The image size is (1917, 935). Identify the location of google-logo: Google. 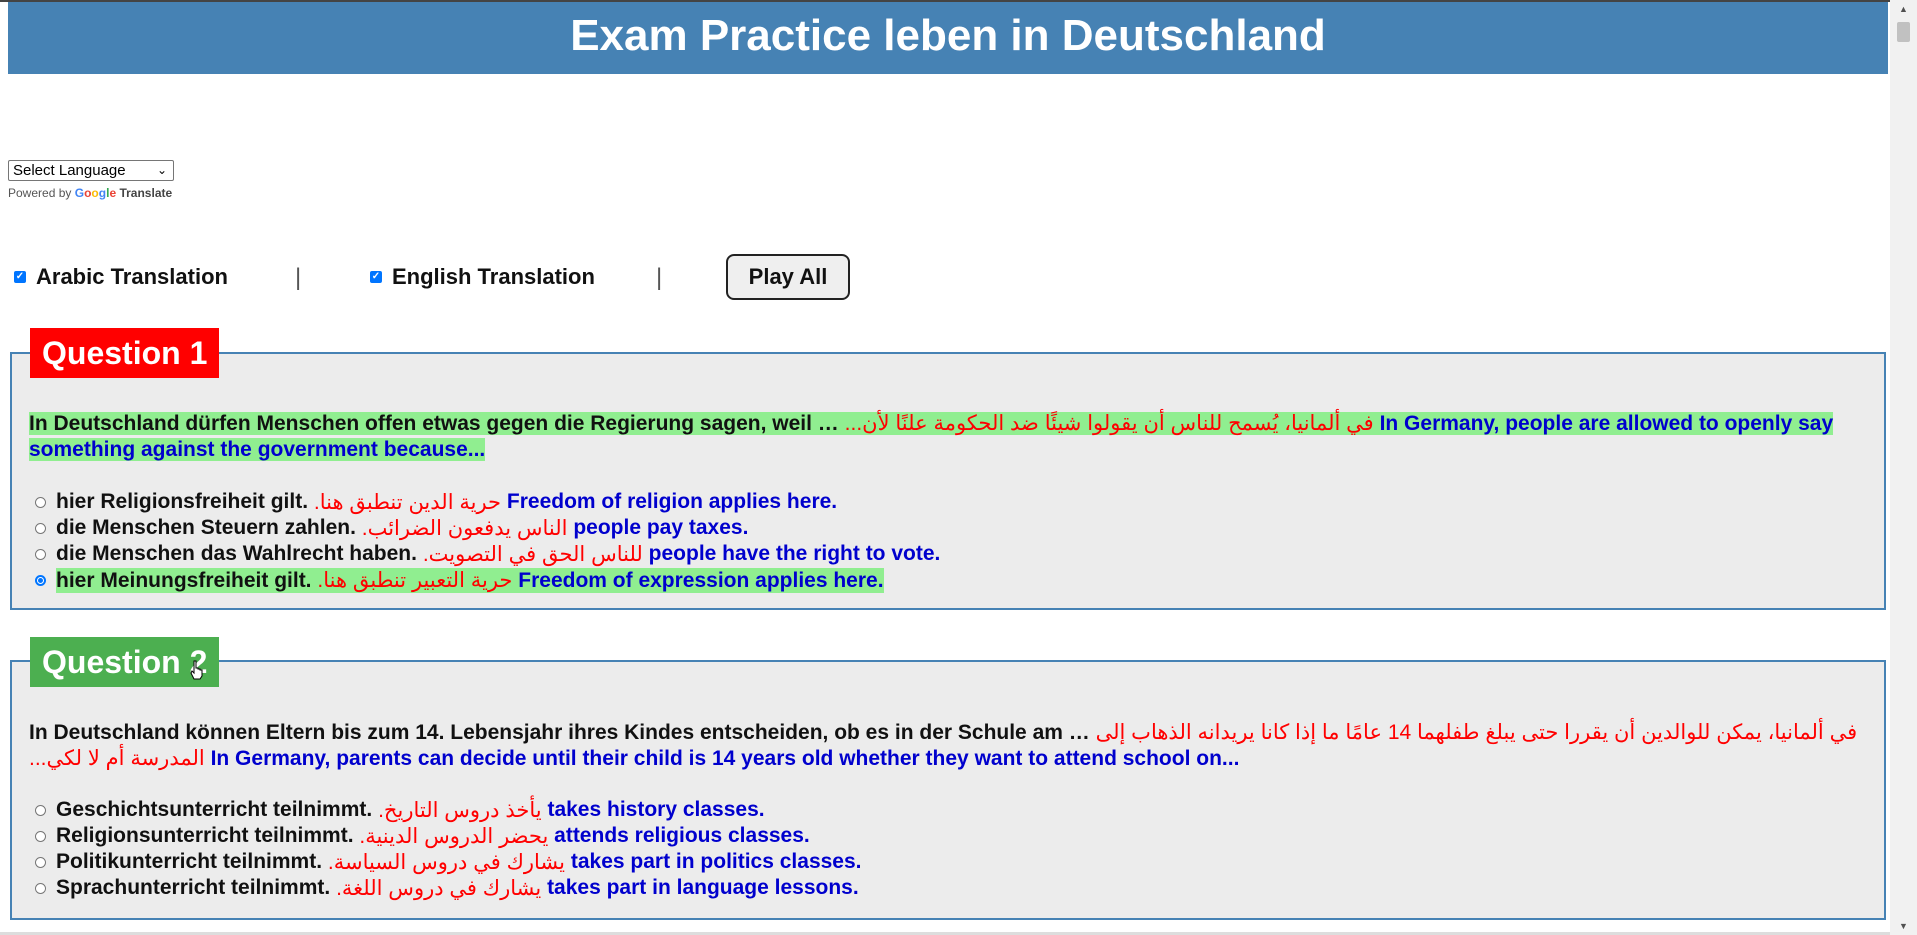
(95, 193).